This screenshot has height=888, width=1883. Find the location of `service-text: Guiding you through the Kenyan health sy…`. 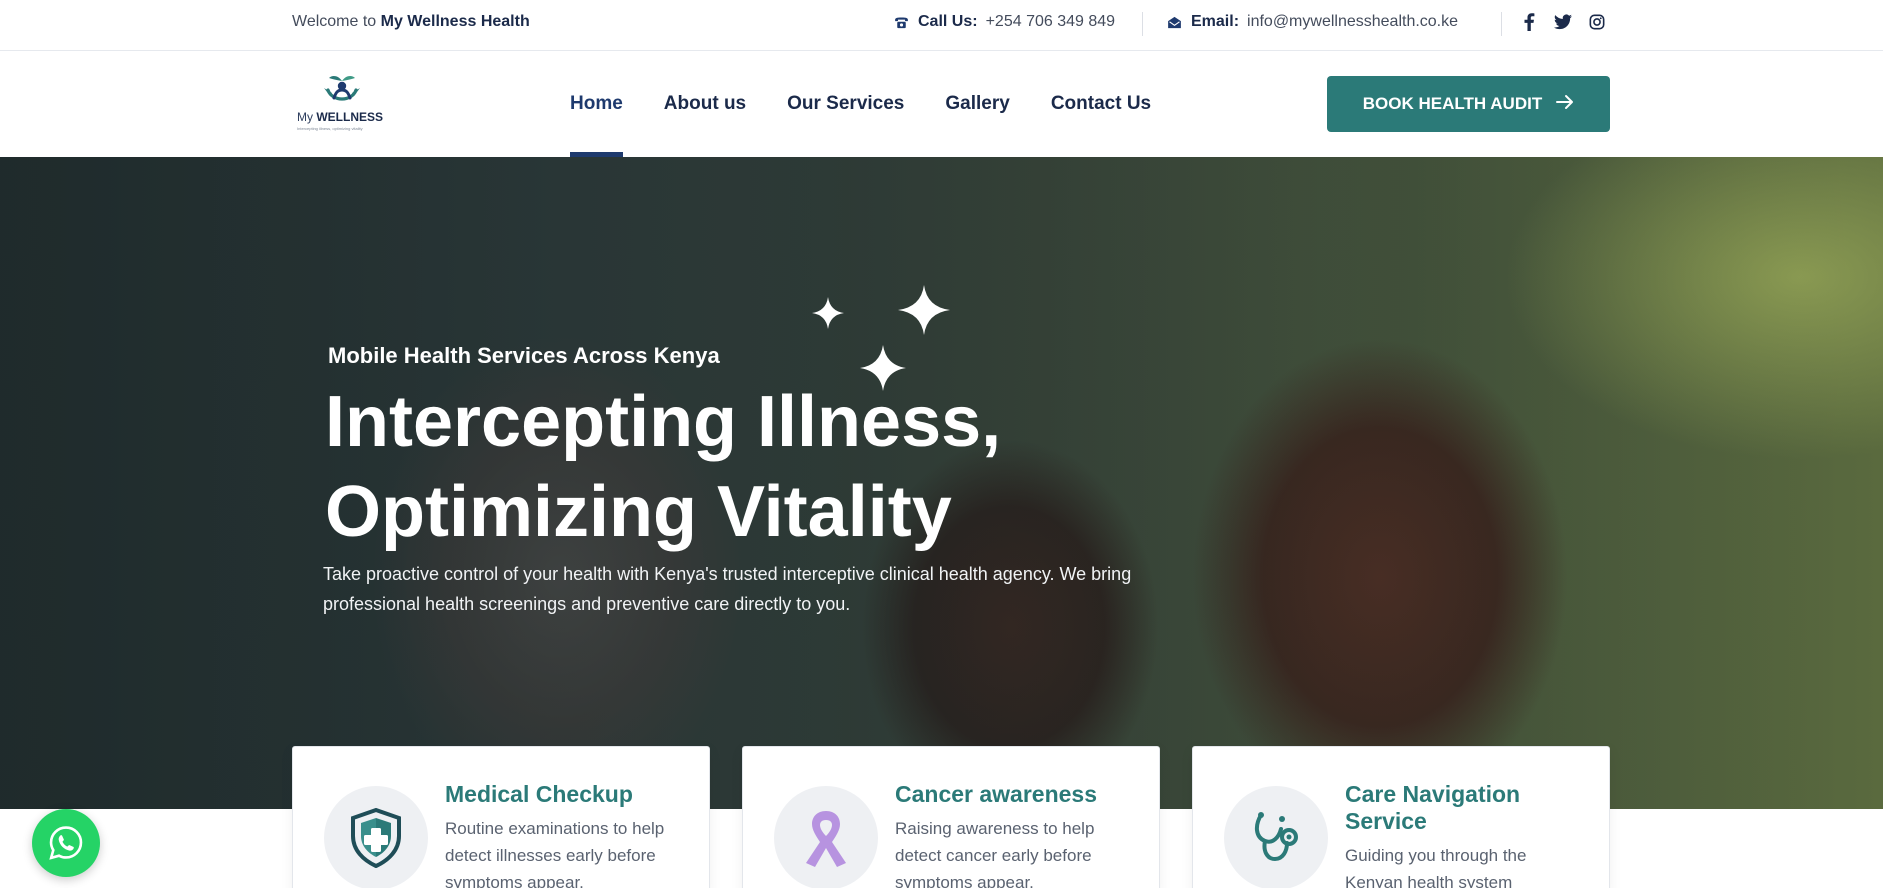

service-text: Guiding you through the Kenyan health sy… is located at coordinates (1436, 867).